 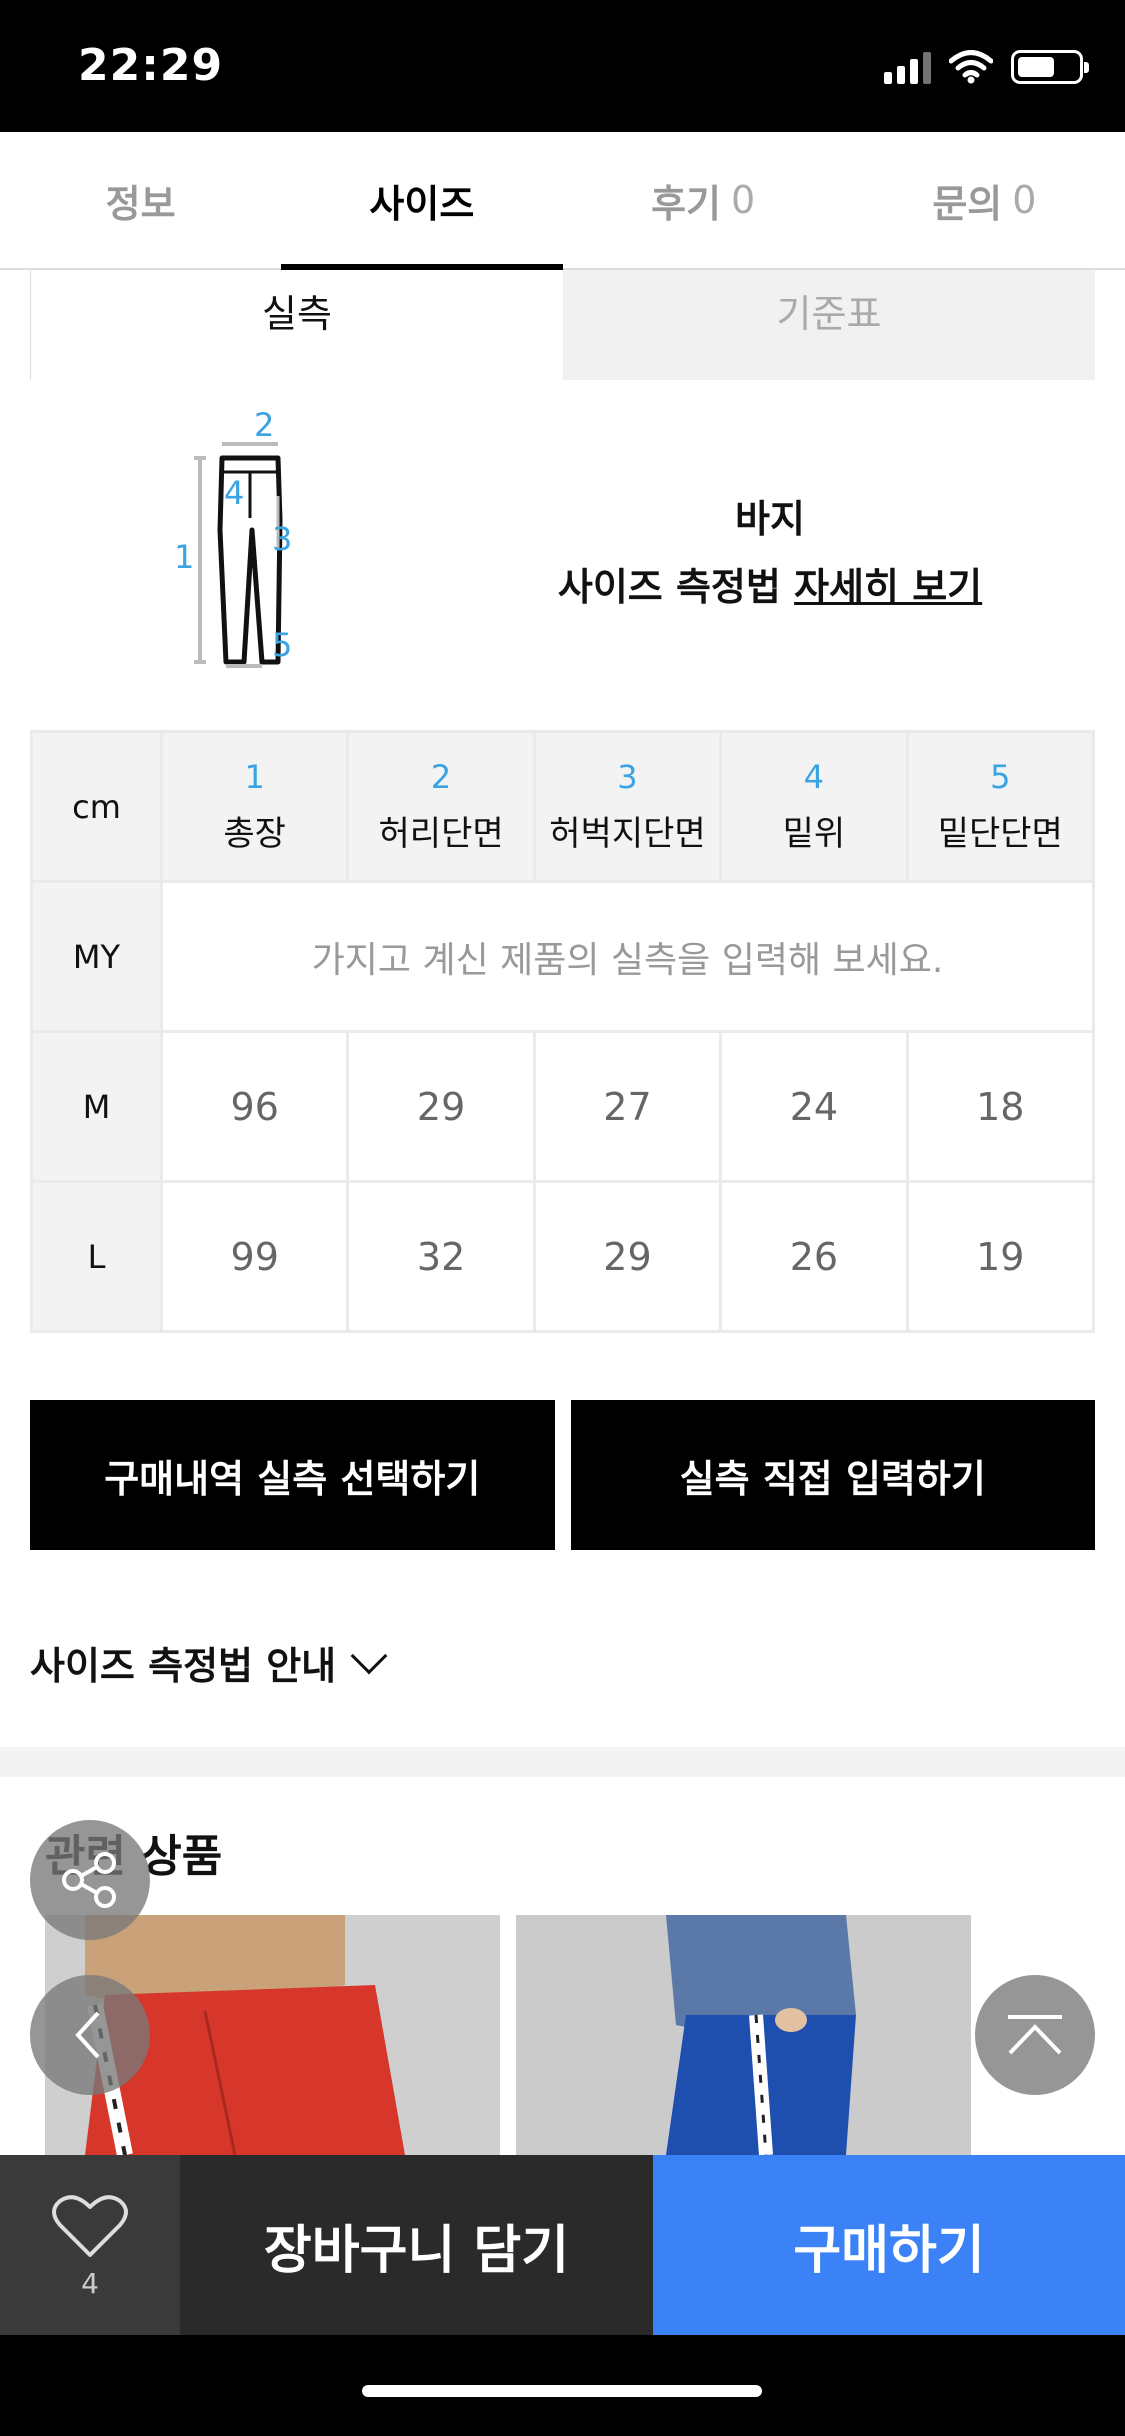 I want to click on main-tabs: 정보 사이즈 후기 0 문의 0, so click(x=562, y=201).